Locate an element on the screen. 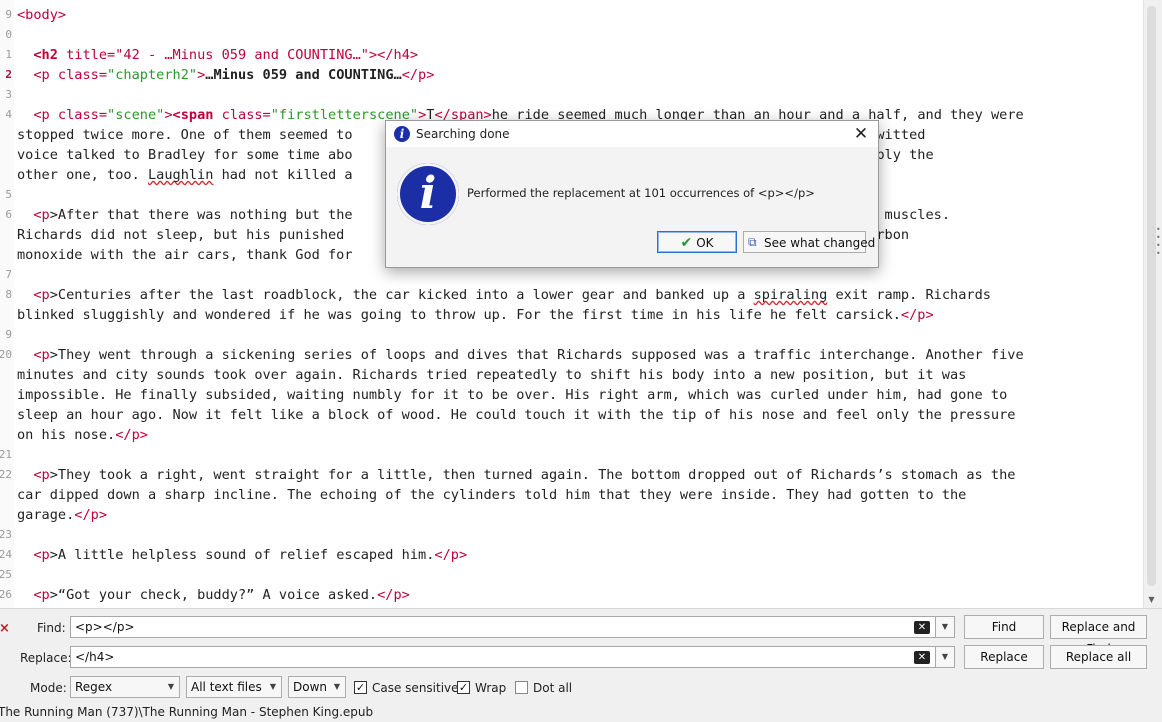 Image resolution: width=1162 pixels, height=722 pixels. wrap-label: Wrap is located at coordinates (491, 688).